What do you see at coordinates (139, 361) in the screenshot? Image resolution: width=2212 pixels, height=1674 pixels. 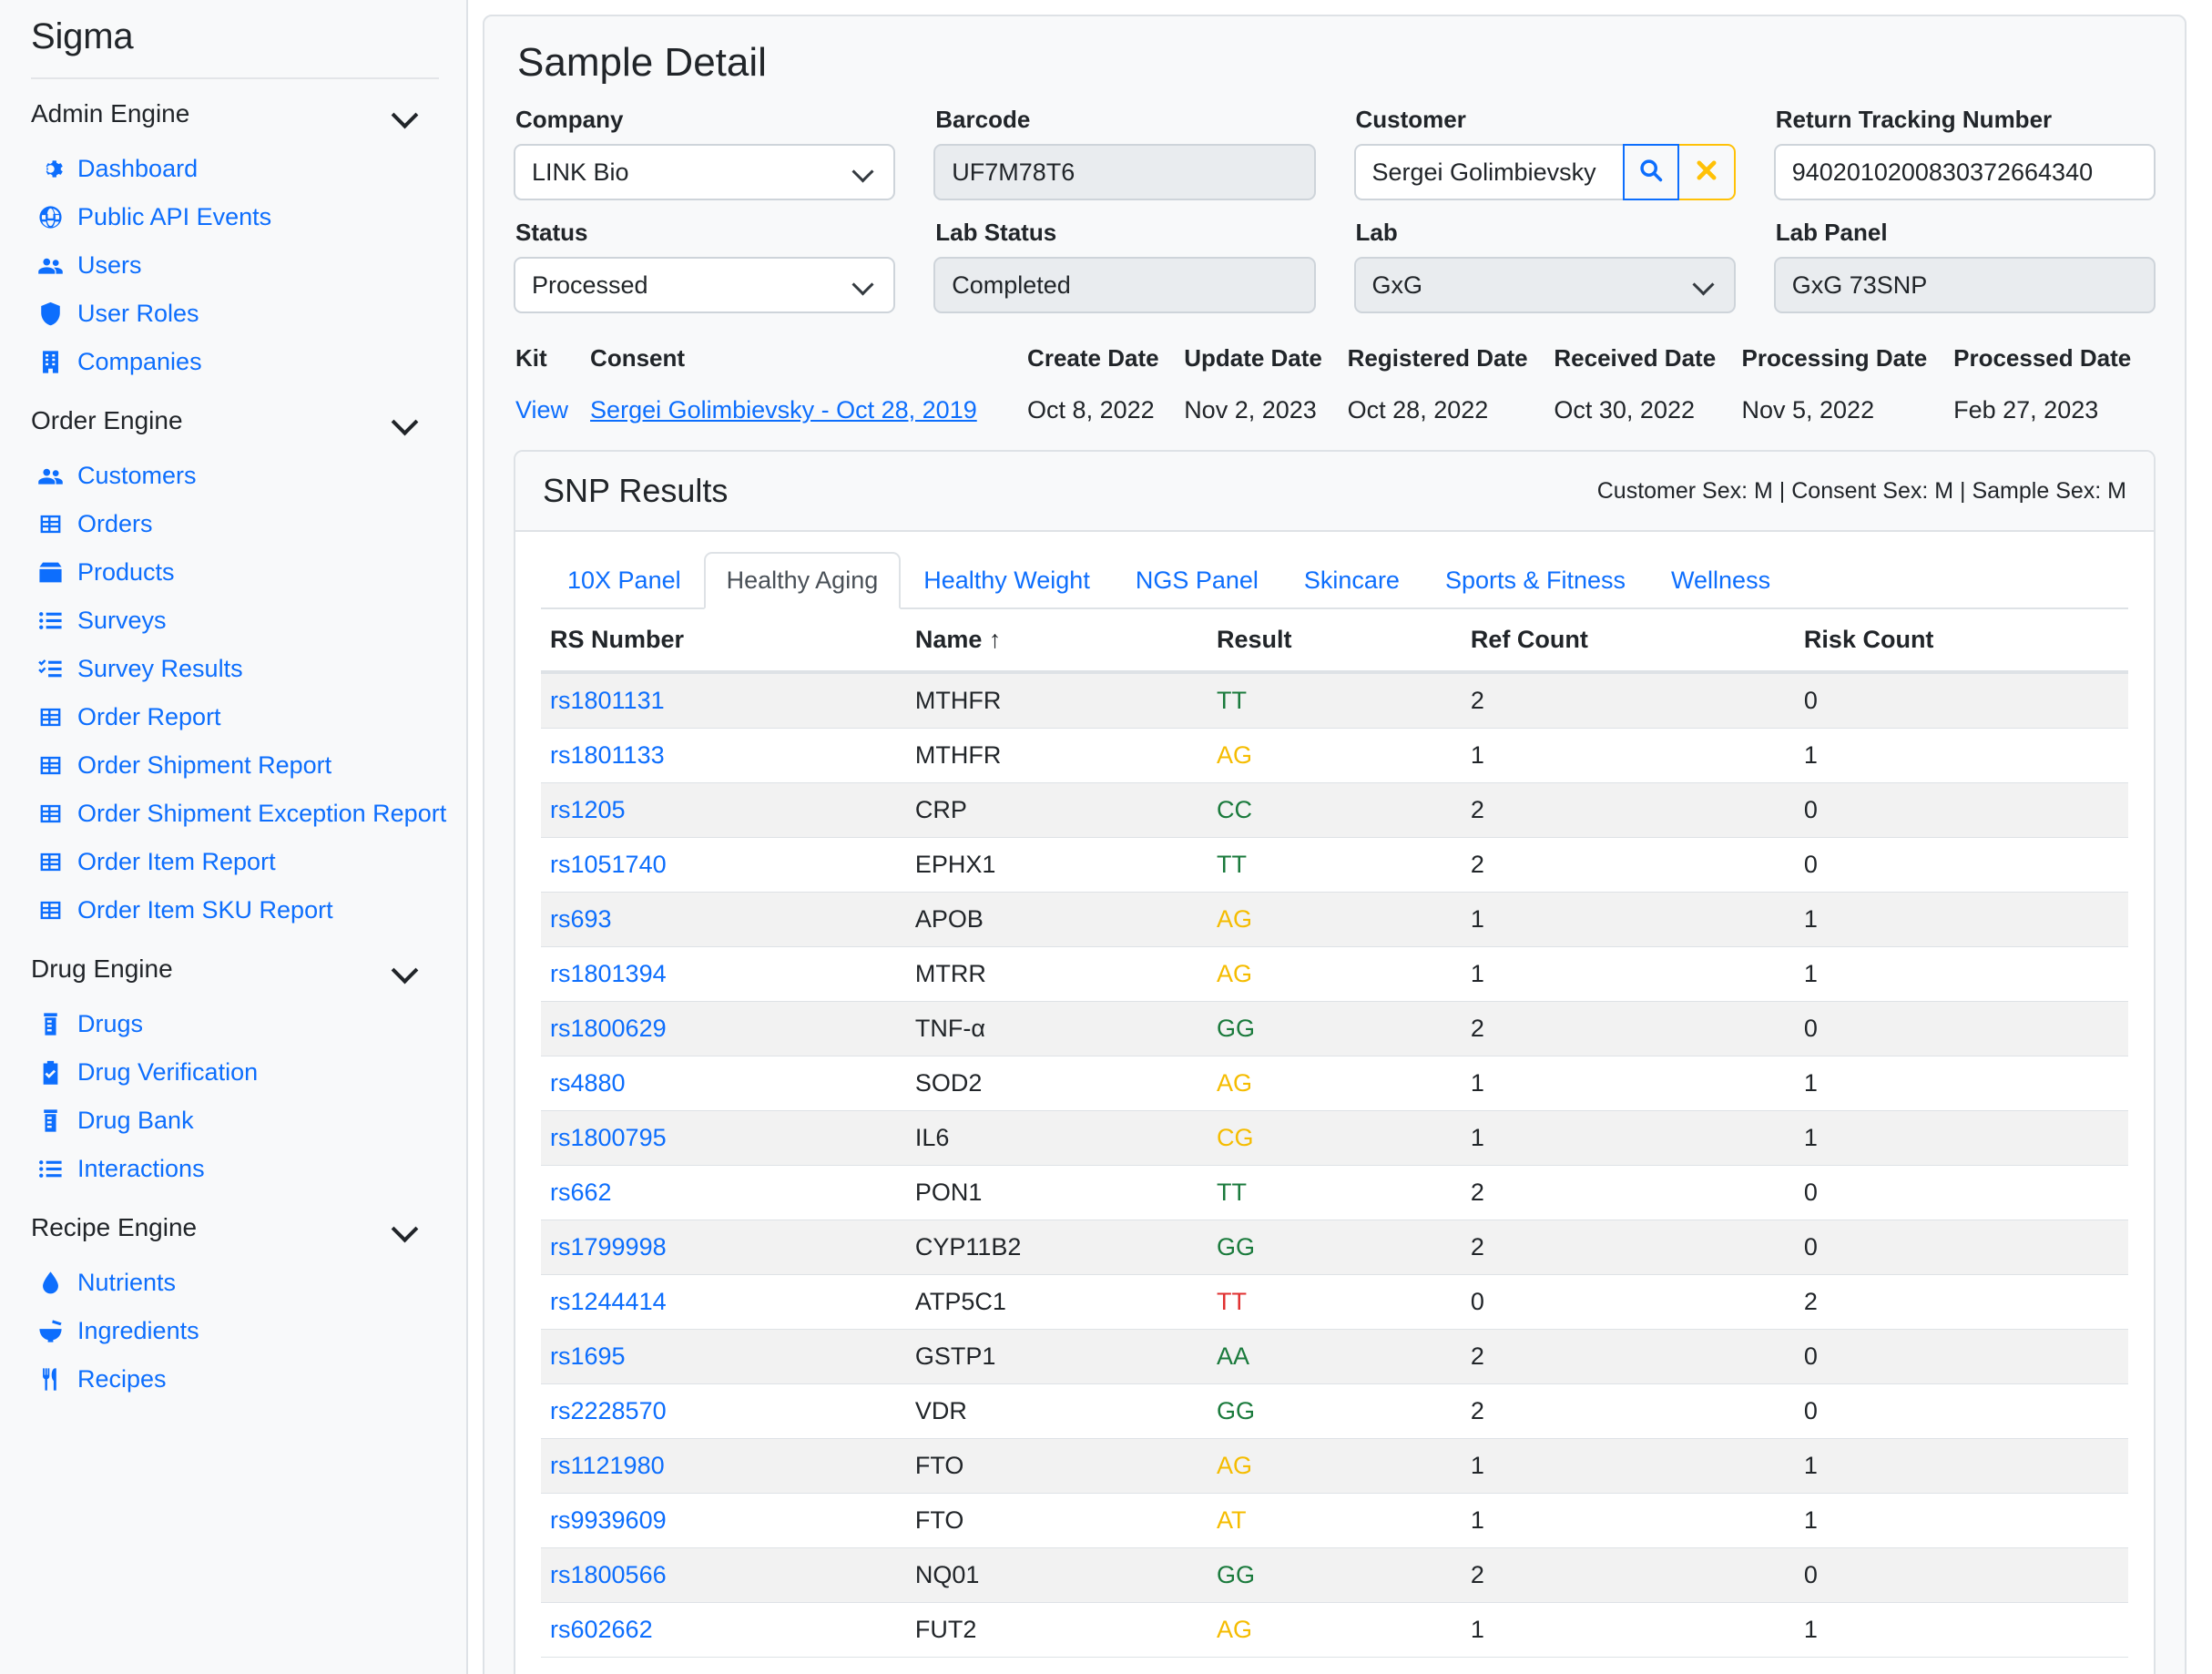 I see `sidebar-item-label: Companies` at bounding box center [139, 361].